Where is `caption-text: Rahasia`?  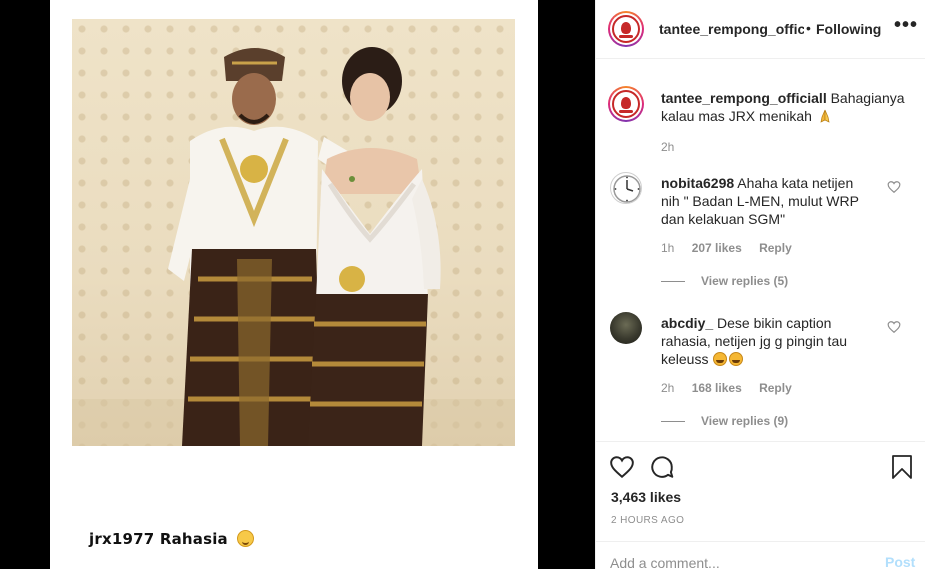
caption-text: Rahasia is located at coordinates (193, 539).